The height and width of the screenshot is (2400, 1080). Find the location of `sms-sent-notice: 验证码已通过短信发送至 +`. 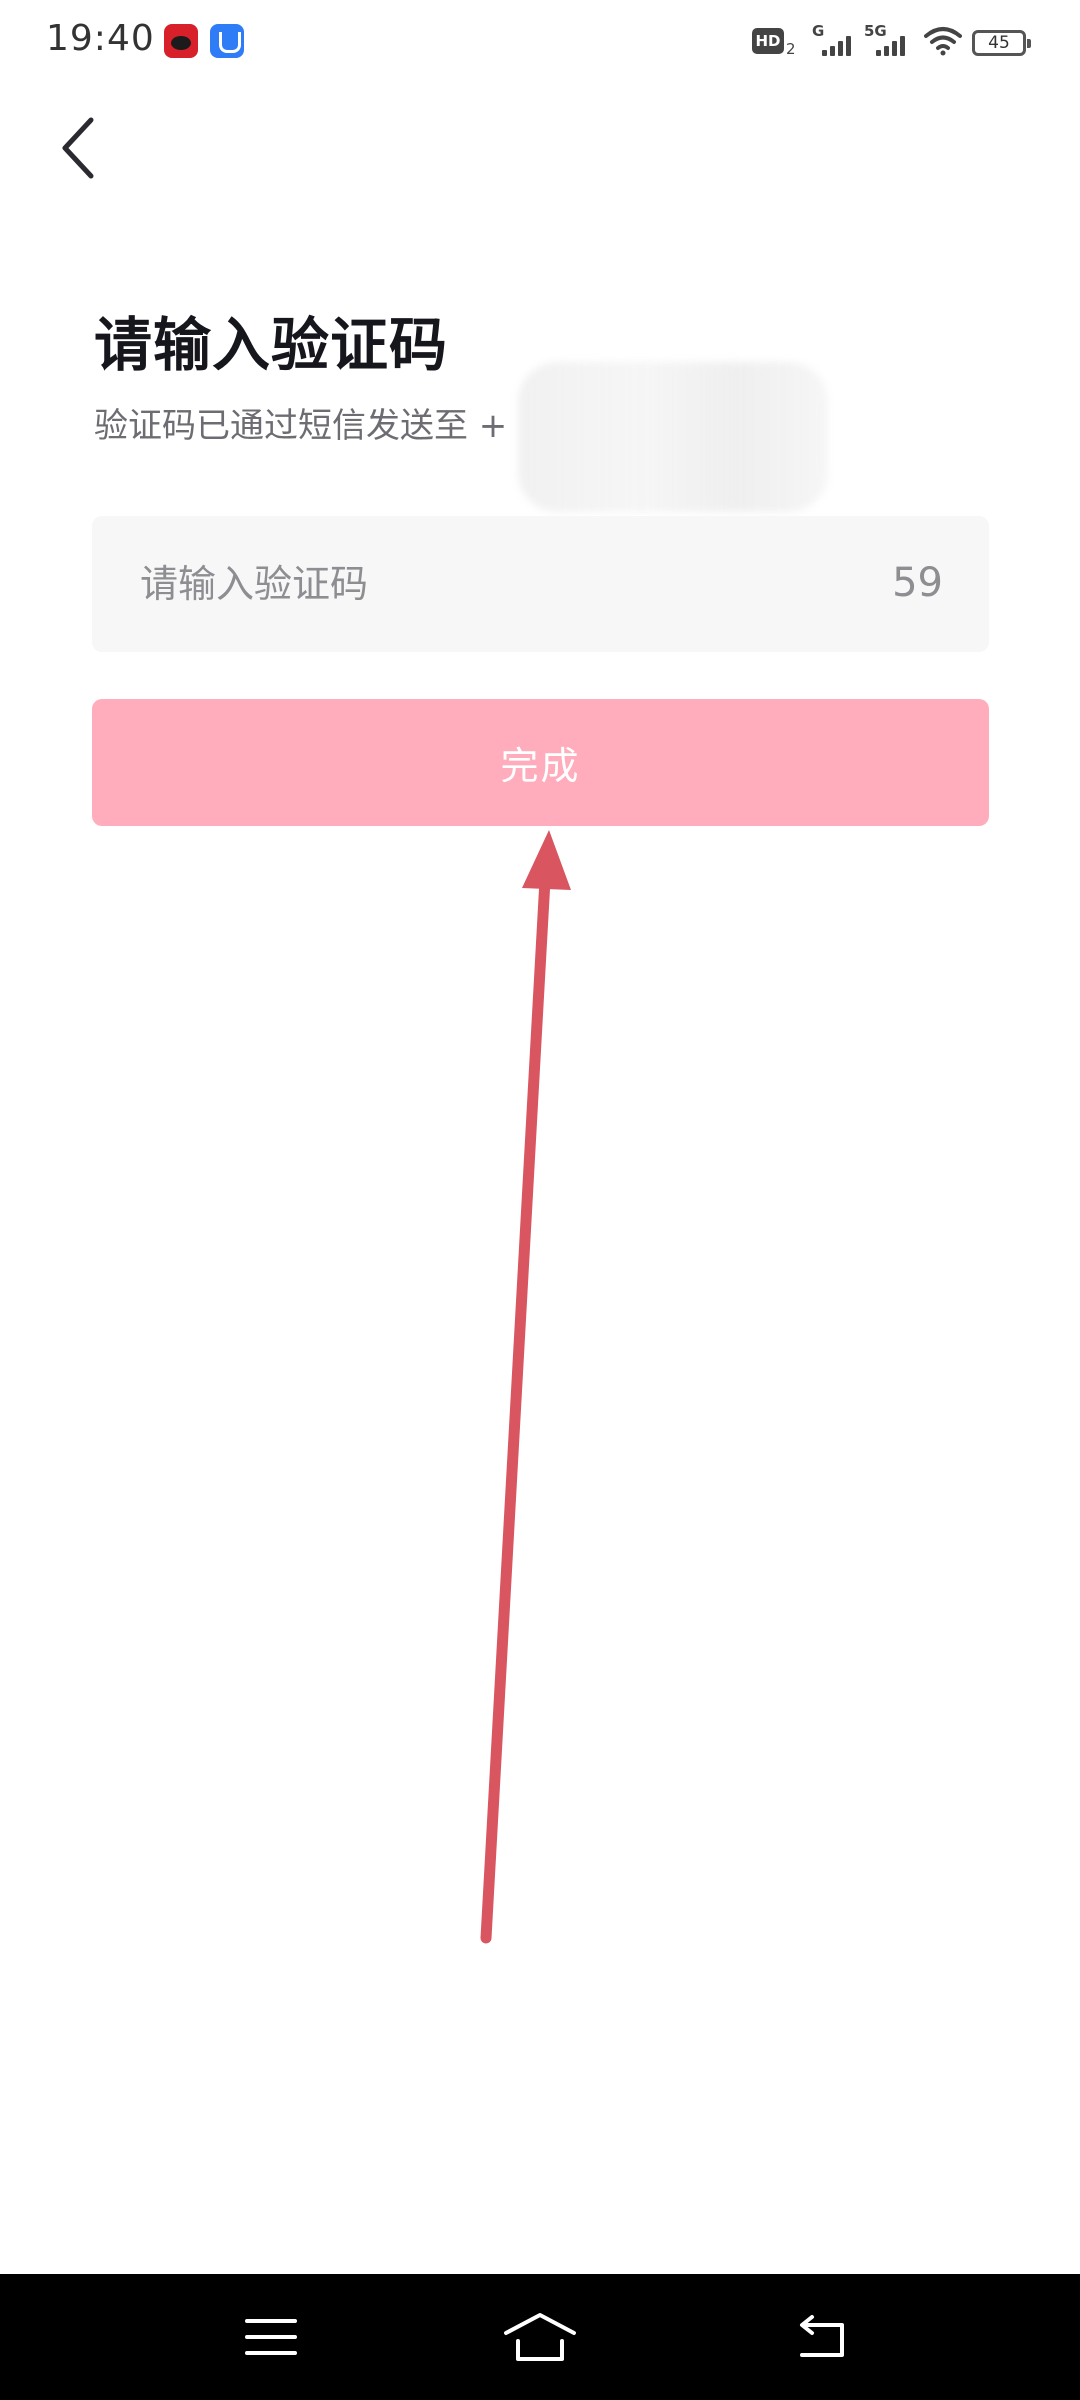

sms-sent-notice: 验证码已通过短信发送至 + is located at coordinates (301, 426).